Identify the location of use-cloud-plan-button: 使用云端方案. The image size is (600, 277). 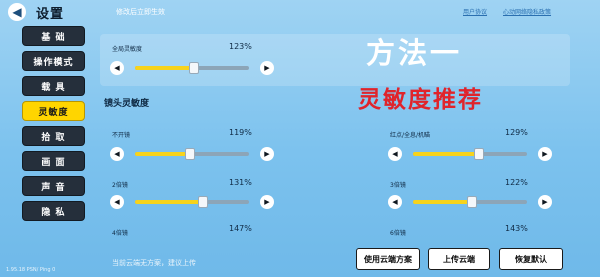
(388, 259).